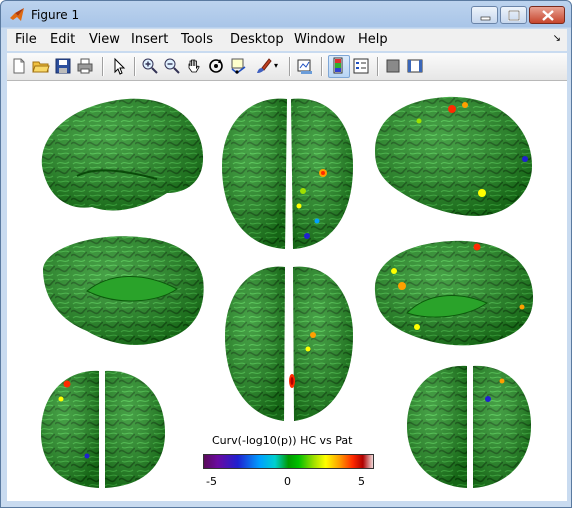  Describe the element at coordinates (278, 66) in the screenshot. I see `brush-dropdown-icon: ▾` at that location.